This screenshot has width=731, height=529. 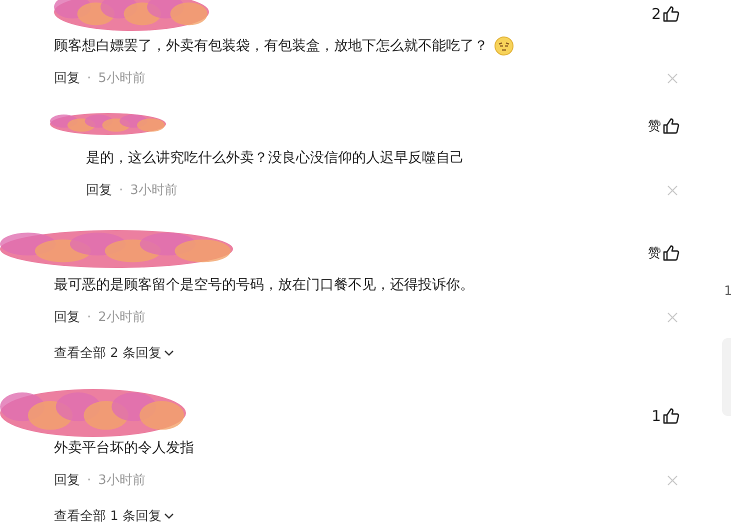 What do you see at coordinates (264, 285) in the screenshot?
I see `comment-text: 最可恶的是顾客留个是空号的号码，放在门口餐不见，还得投诉你。` at bounding box center [264, 285].